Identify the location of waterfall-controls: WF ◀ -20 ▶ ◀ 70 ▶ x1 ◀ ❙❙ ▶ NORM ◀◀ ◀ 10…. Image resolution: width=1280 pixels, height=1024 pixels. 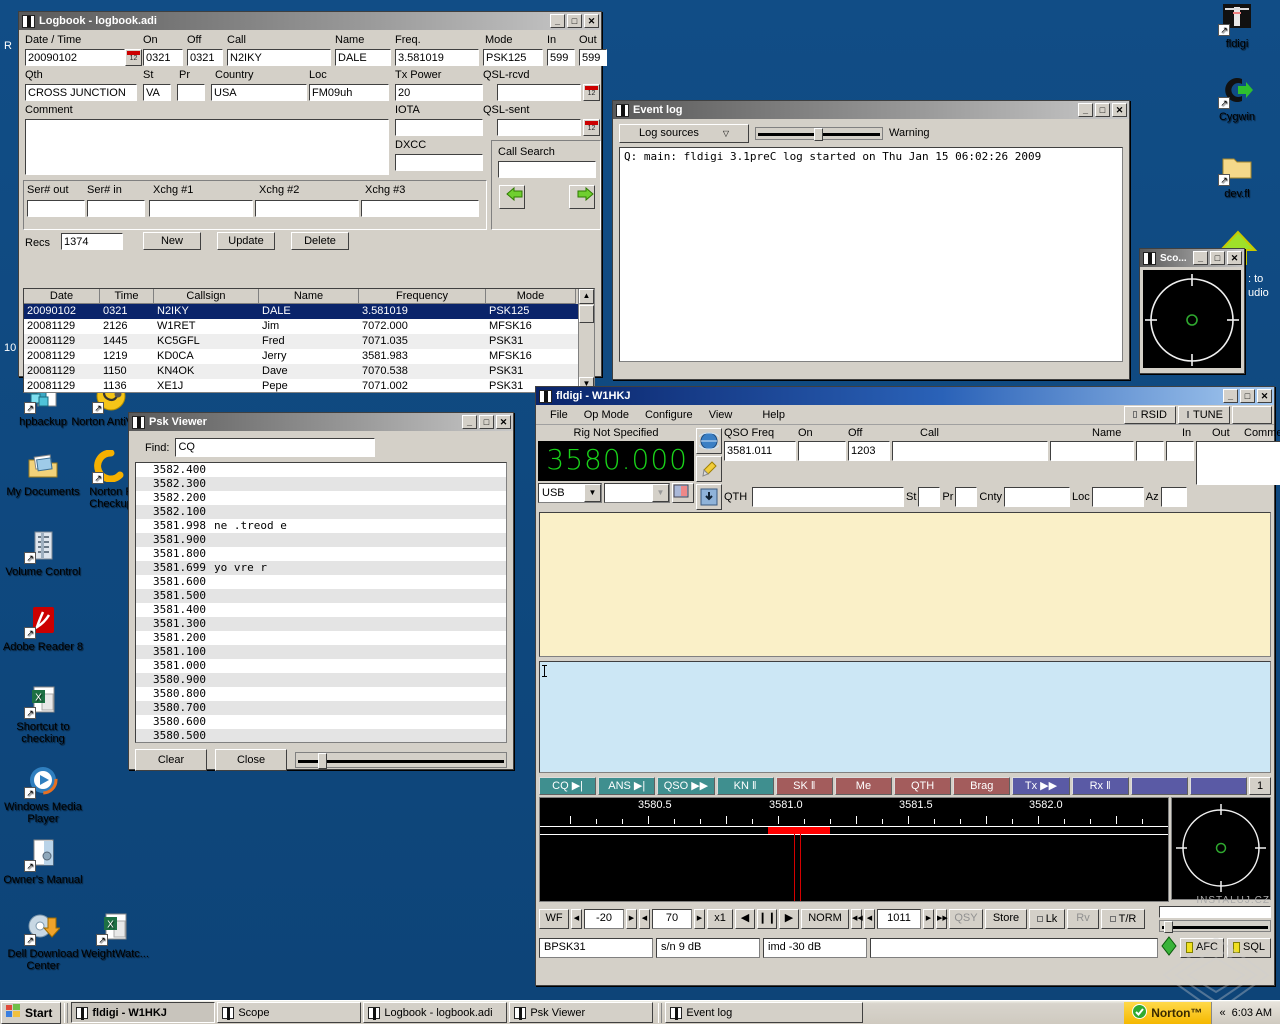
(905, 919).